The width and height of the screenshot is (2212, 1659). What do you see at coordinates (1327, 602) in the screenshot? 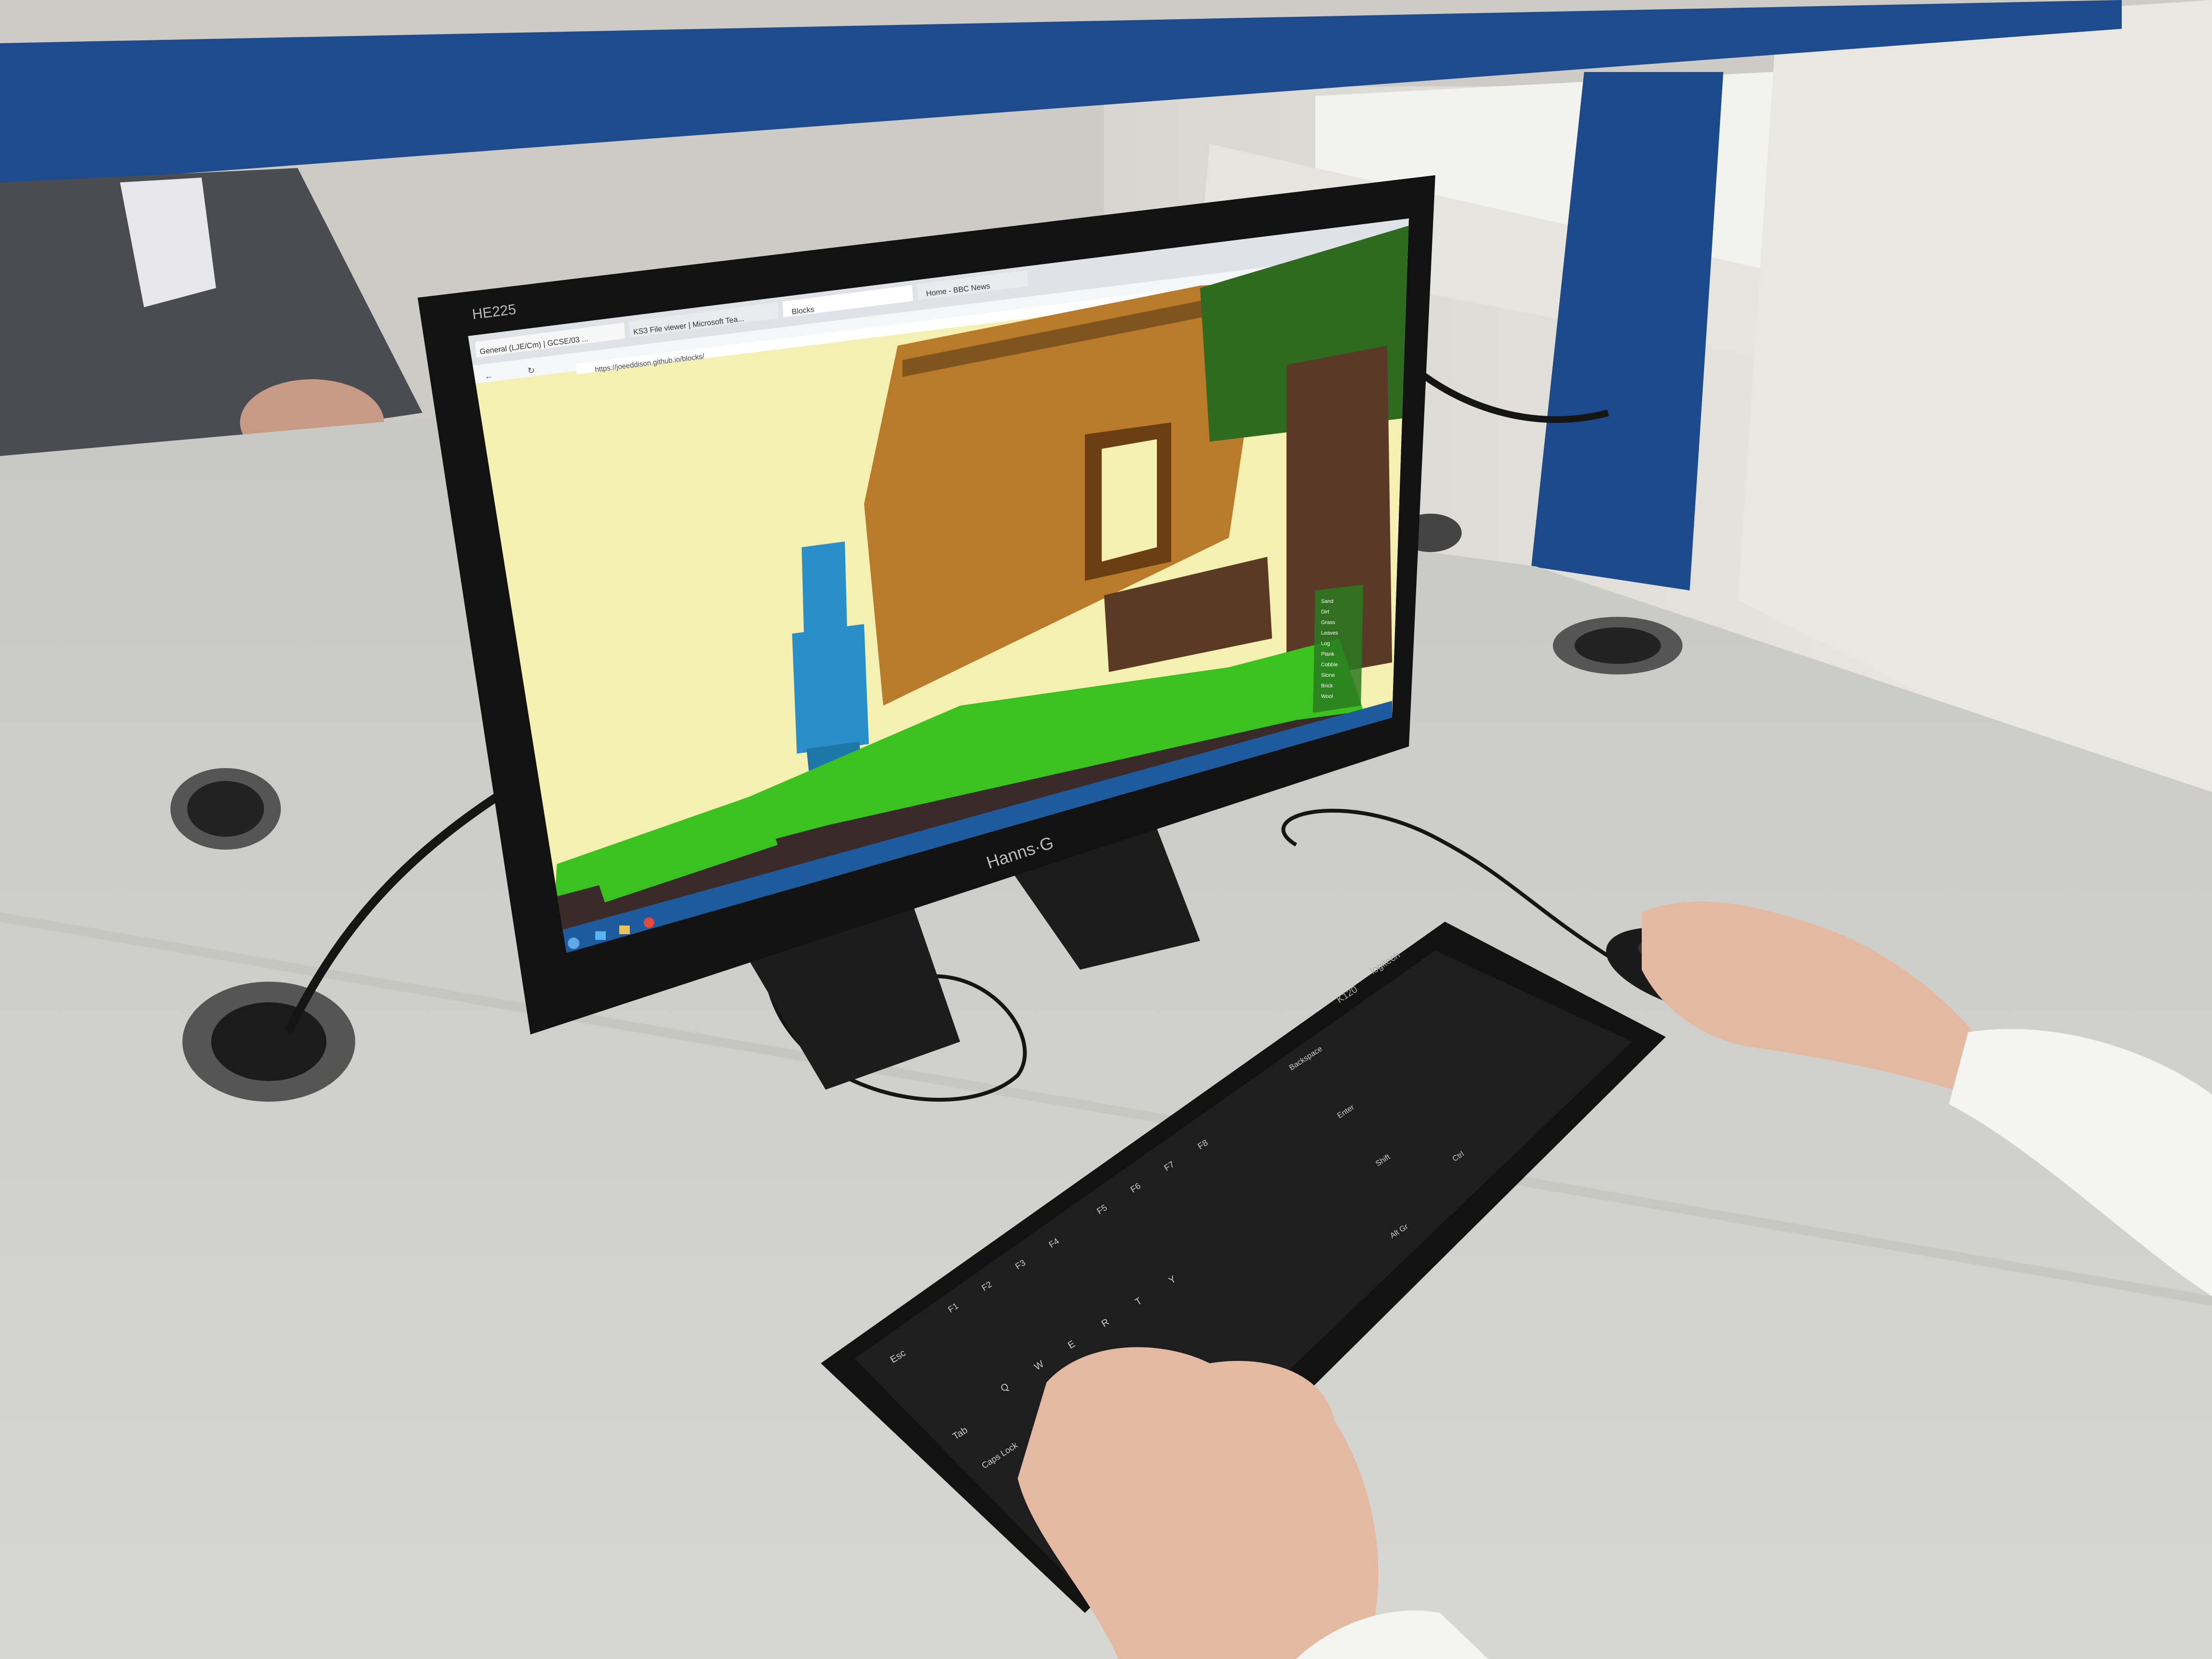
I see `inventory-item: Sand` at bounding box center [1327, 602].